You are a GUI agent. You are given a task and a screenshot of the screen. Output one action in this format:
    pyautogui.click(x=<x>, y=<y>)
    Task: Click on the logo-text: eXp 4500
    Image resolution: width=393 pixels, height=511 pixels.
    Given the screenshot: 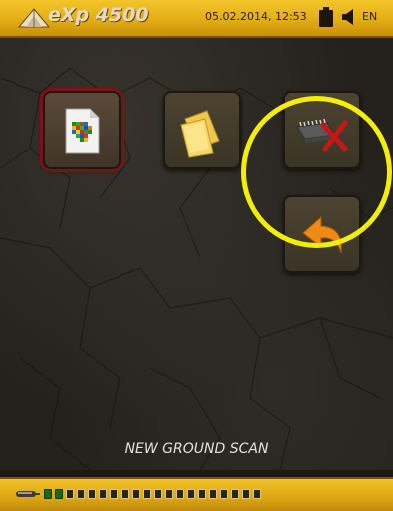 What is the action you would take?
    pyautogui.click(x=98, y=15)
    